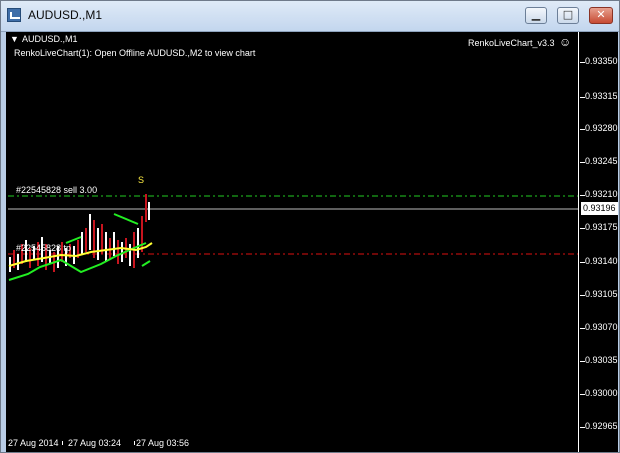 Image resolution: width=620 pixels, height=453 pixels. Describe the element at coordinates (601, 327) in the screenshot. I see `price-label: 0.93070` at that location.